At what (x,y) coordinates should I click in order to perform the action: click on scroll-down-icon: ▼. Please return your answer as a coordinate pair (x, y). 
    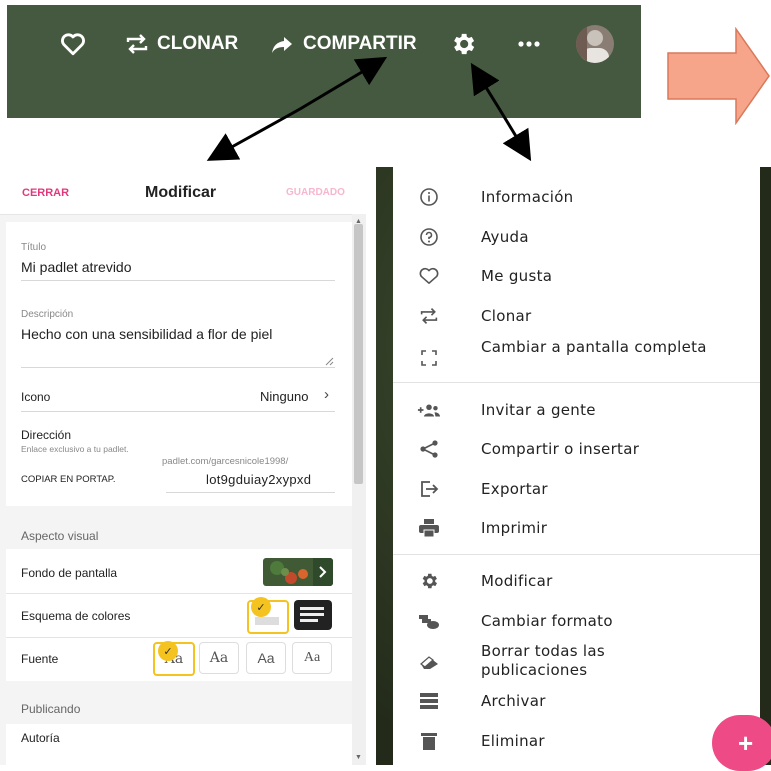
    Looking at the image, I should click on (358, 757).